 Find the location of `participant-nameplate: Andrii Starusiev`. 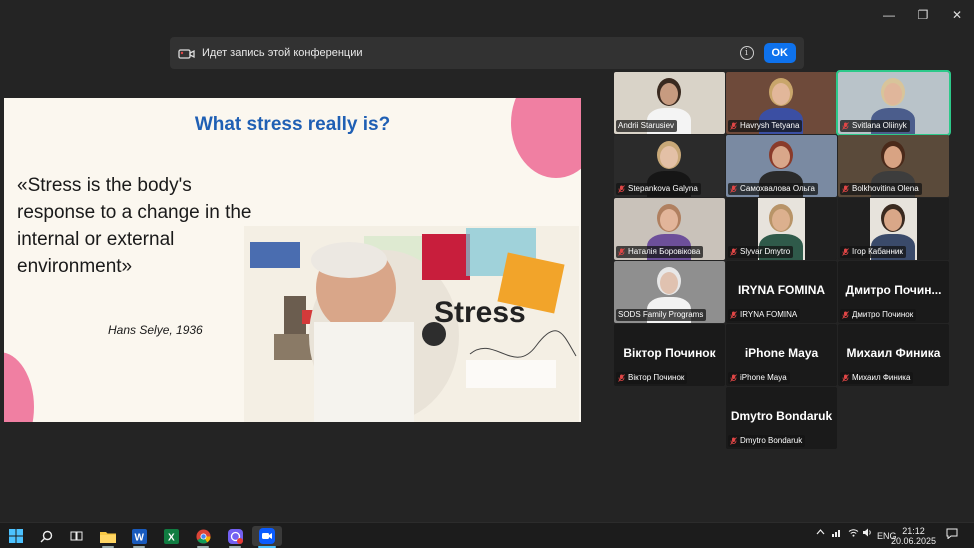

participant-nameplate: Andrii Starusiev is located at coordinates (647, 126).